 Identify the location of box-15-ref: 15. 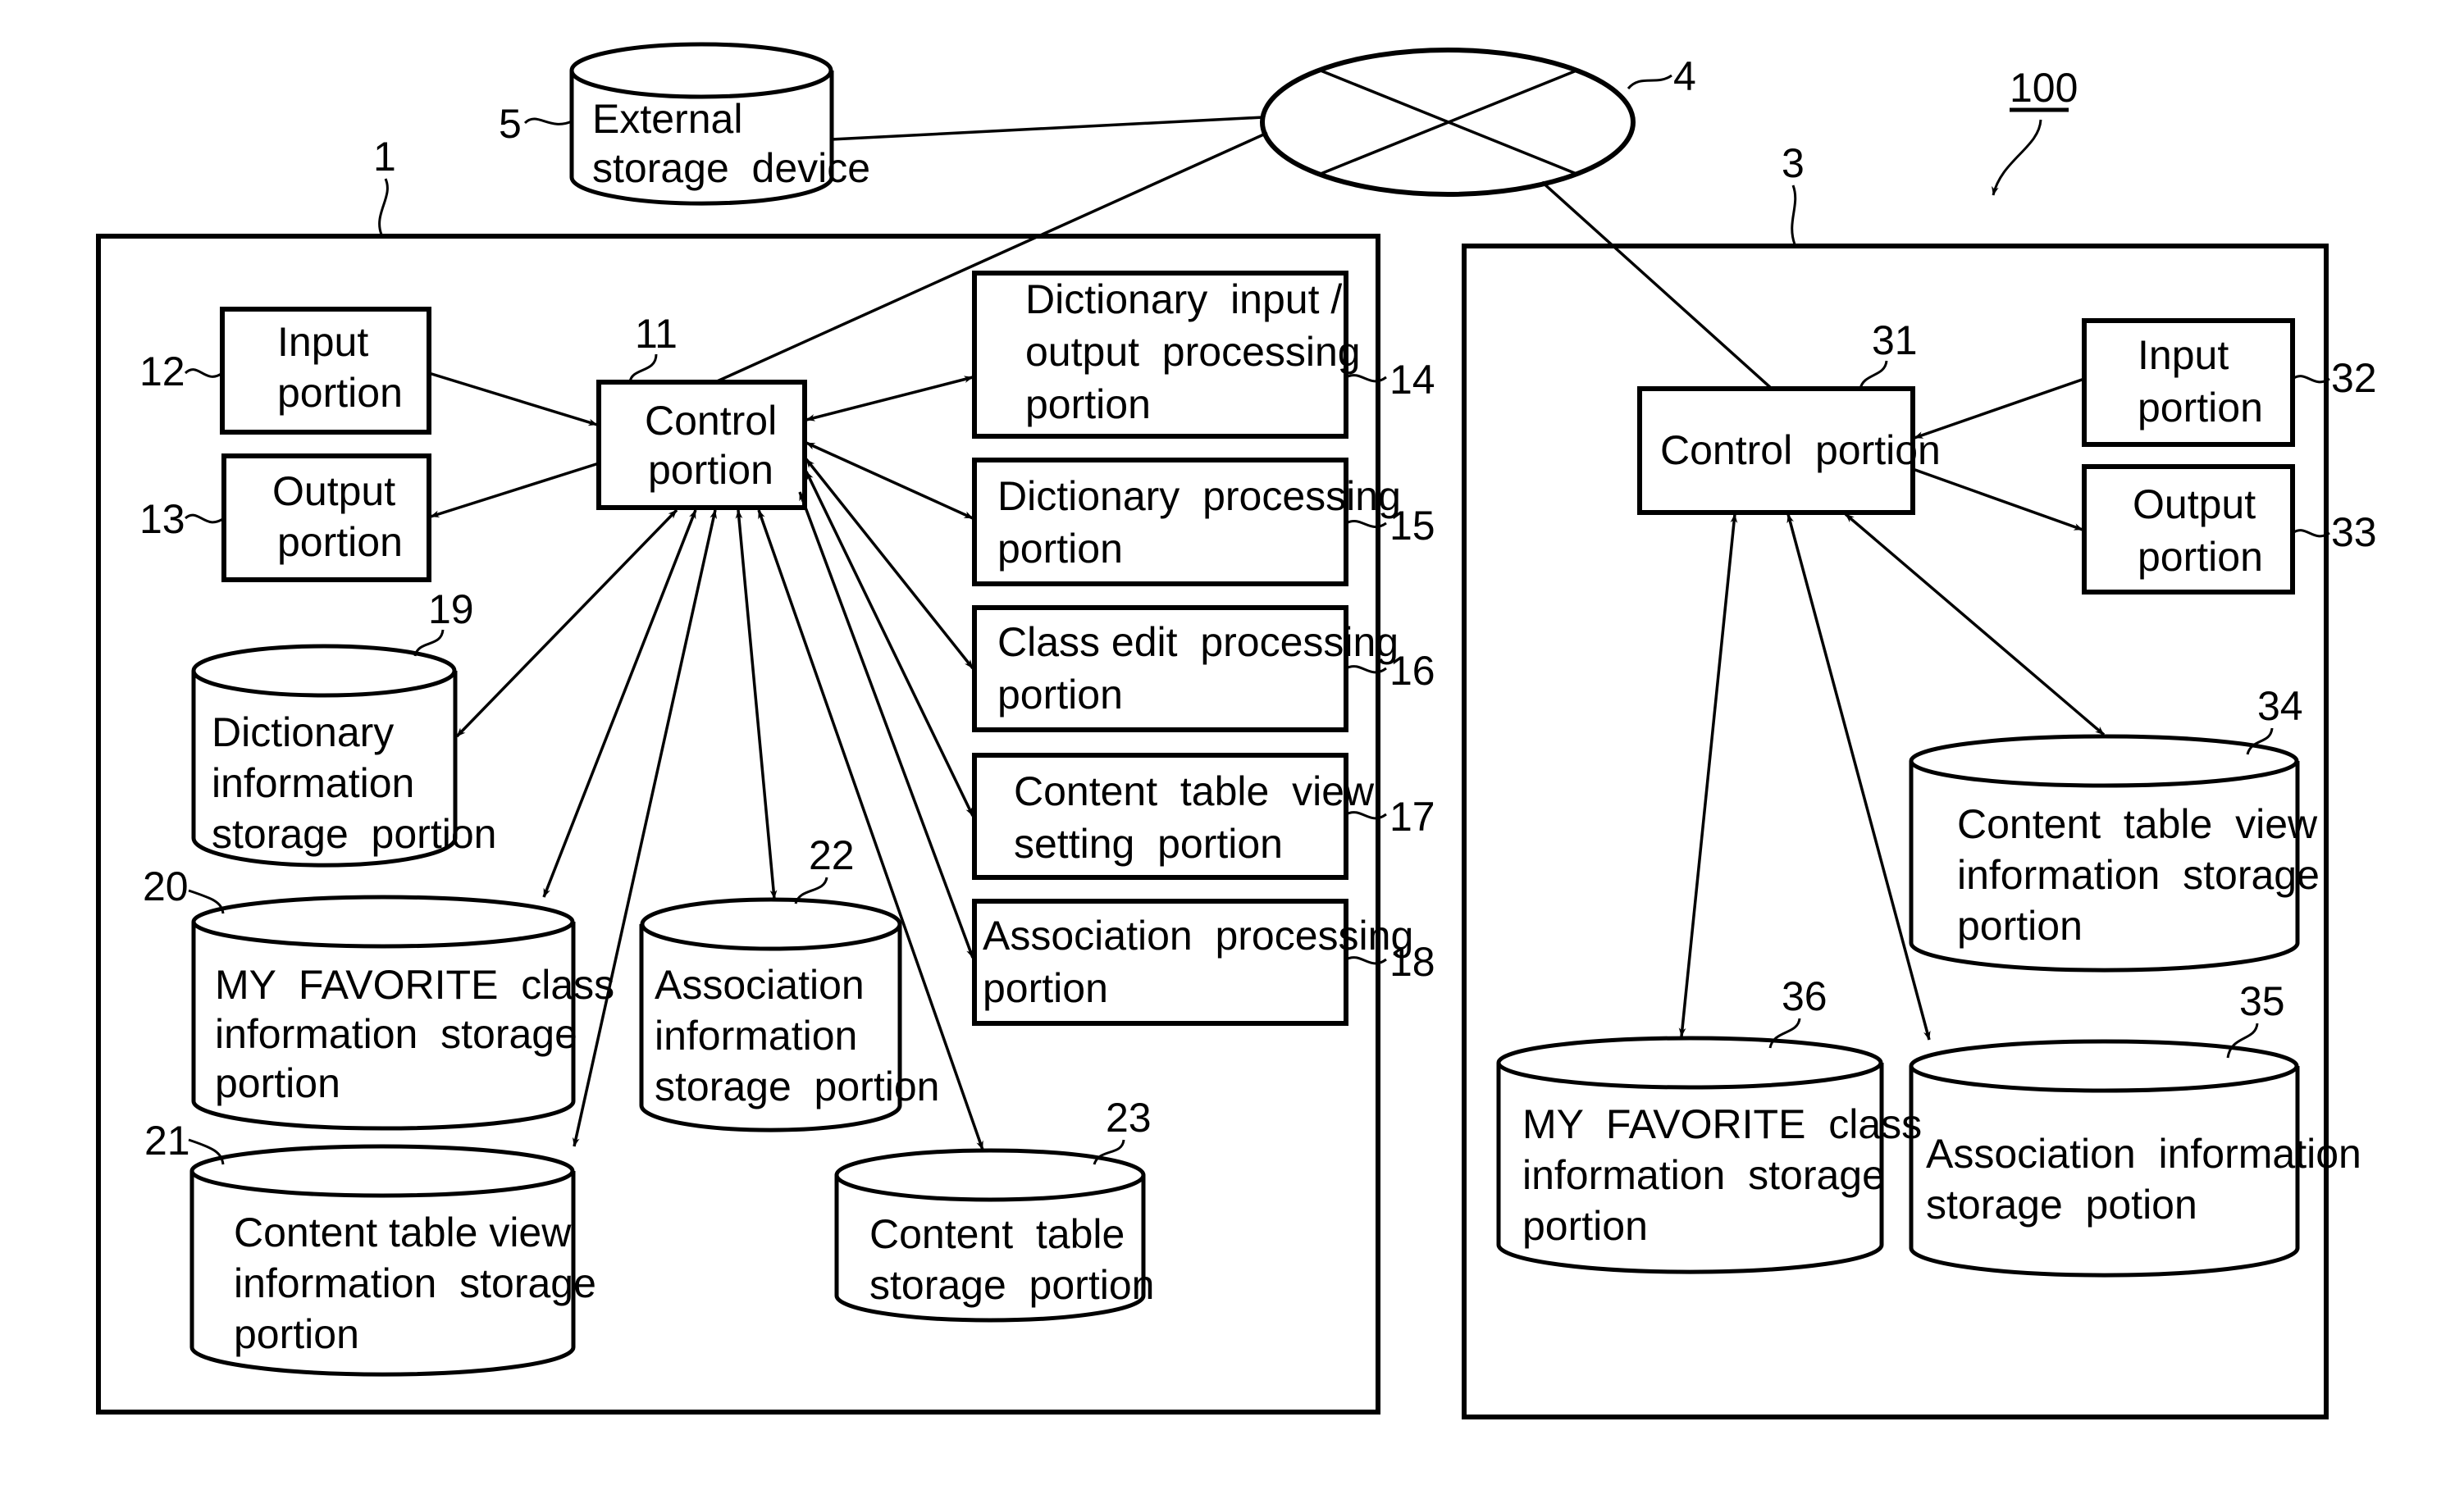
(1412, 526).